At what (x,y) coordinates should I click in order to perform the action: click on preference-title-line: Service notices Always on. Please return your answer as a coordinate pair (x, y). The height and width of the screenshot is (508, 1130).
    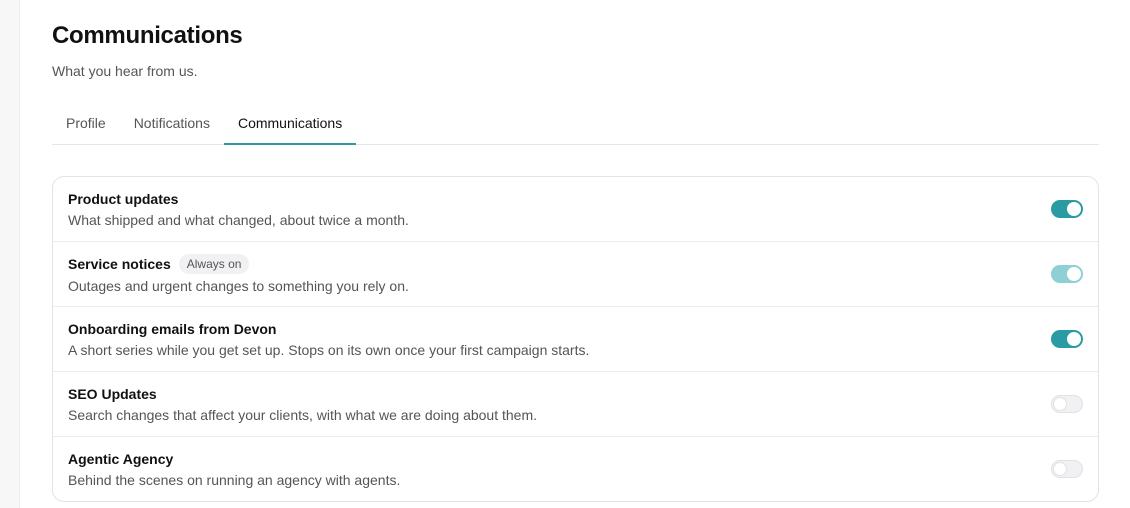
    Looking at the image, I should click on (238, 263).